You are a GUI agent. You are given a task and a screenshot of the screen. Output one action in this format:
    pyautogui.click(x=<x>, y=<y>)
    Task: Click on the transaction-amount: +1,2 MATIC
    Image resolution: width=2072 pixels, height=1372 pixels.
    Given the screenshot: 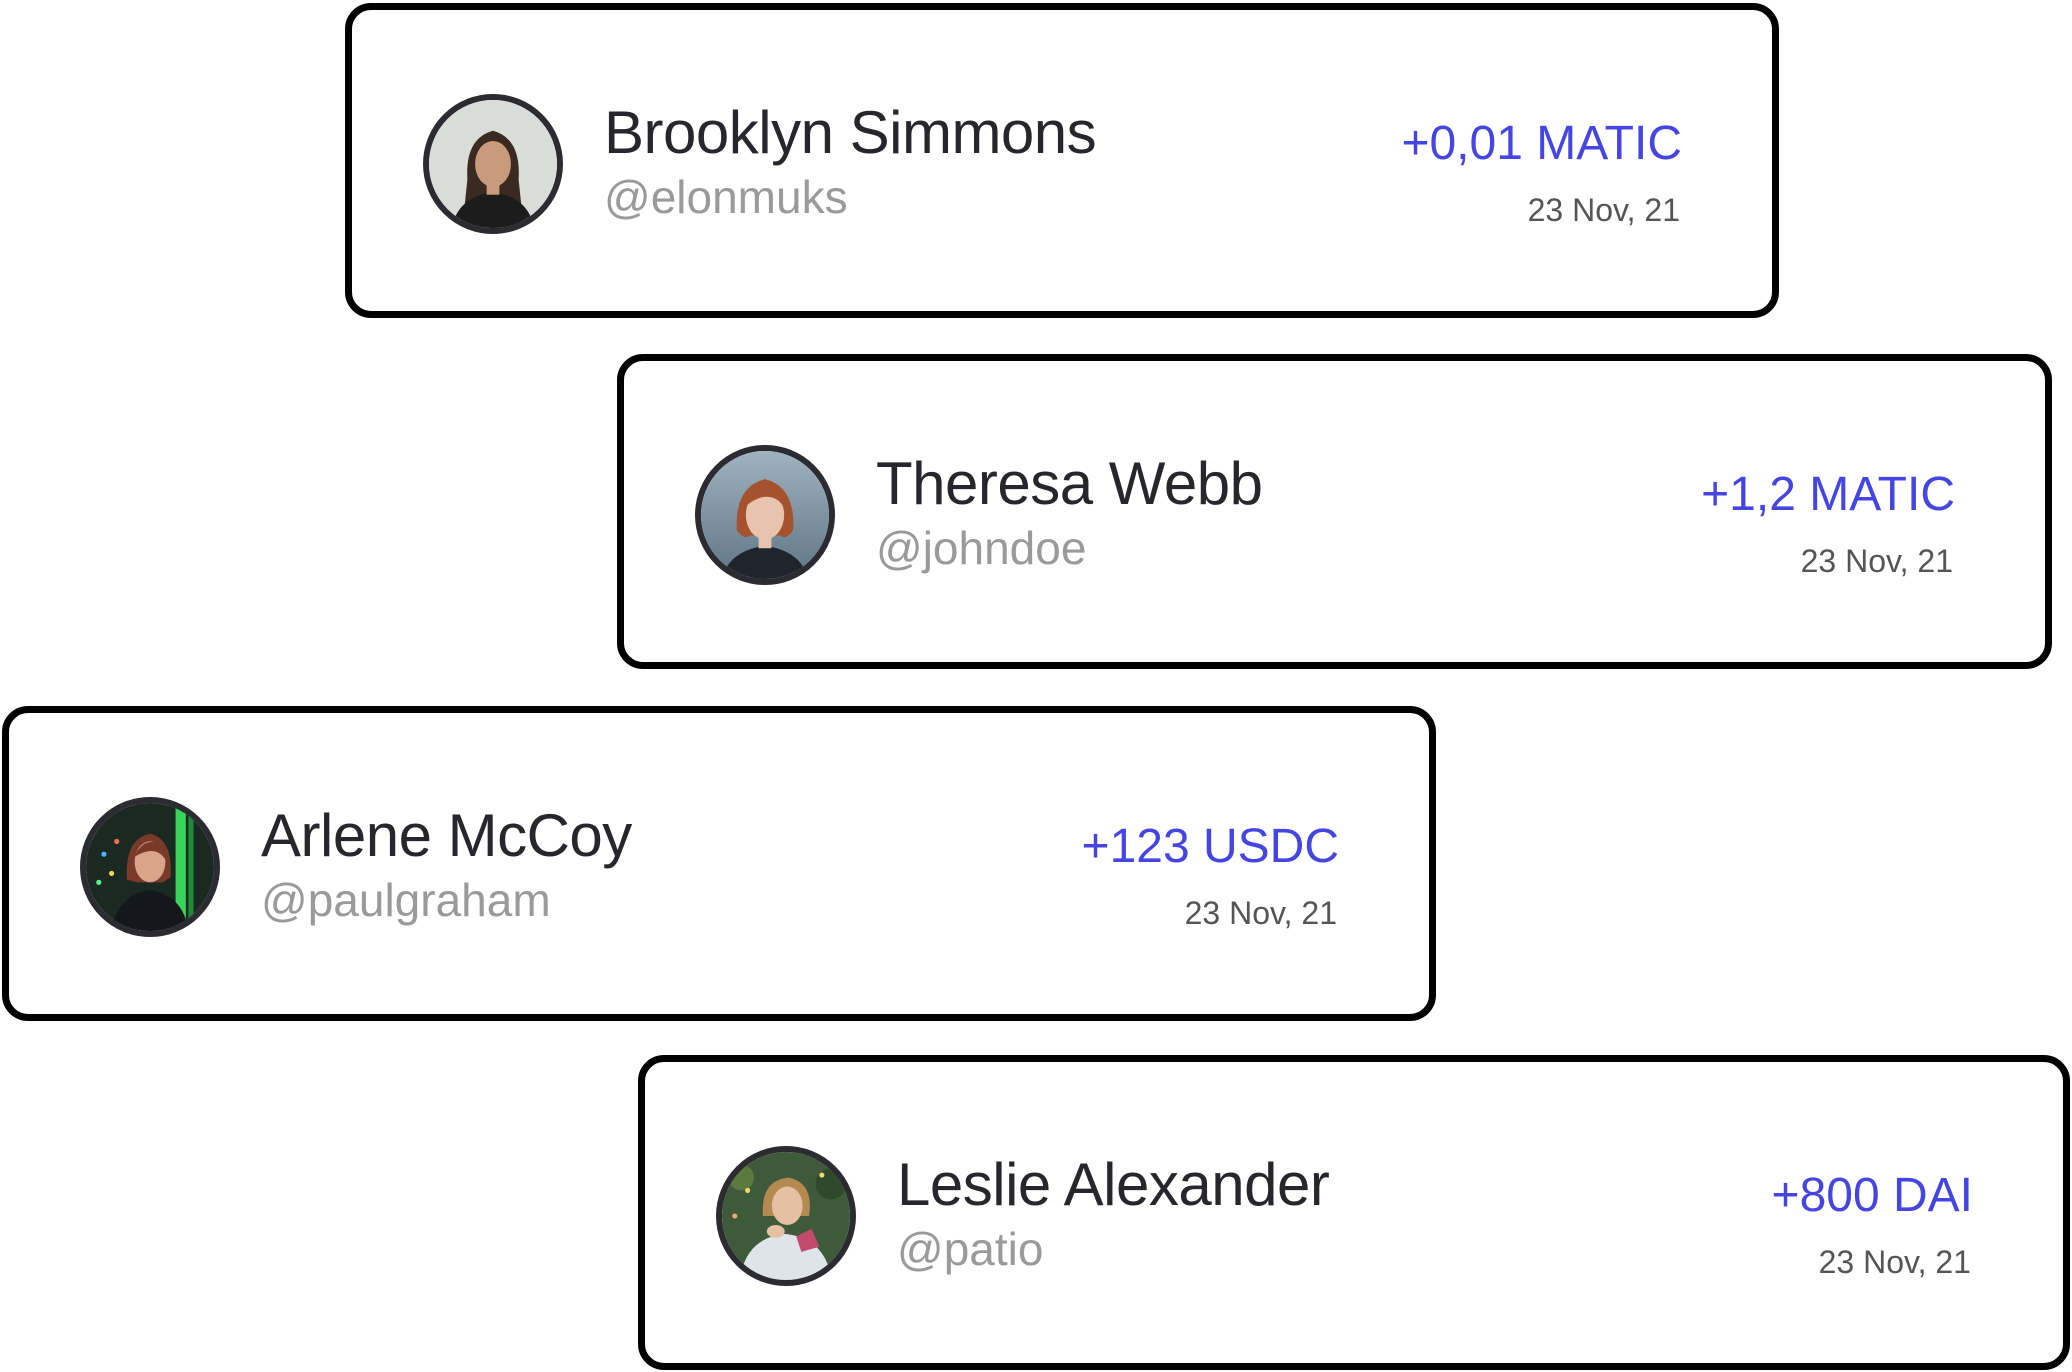 What is the action you would take?
    pyautogui.click(x=1828, y=494)
    